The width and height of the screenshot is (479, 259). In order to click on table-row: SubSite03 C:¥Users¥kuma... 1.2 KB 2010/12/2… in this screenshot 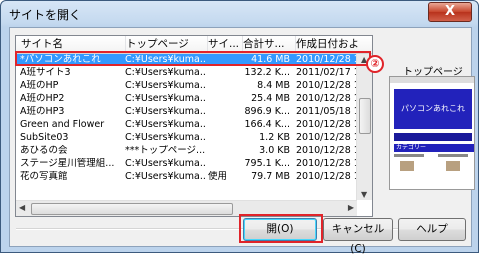, I will do `click(186, 138)`.